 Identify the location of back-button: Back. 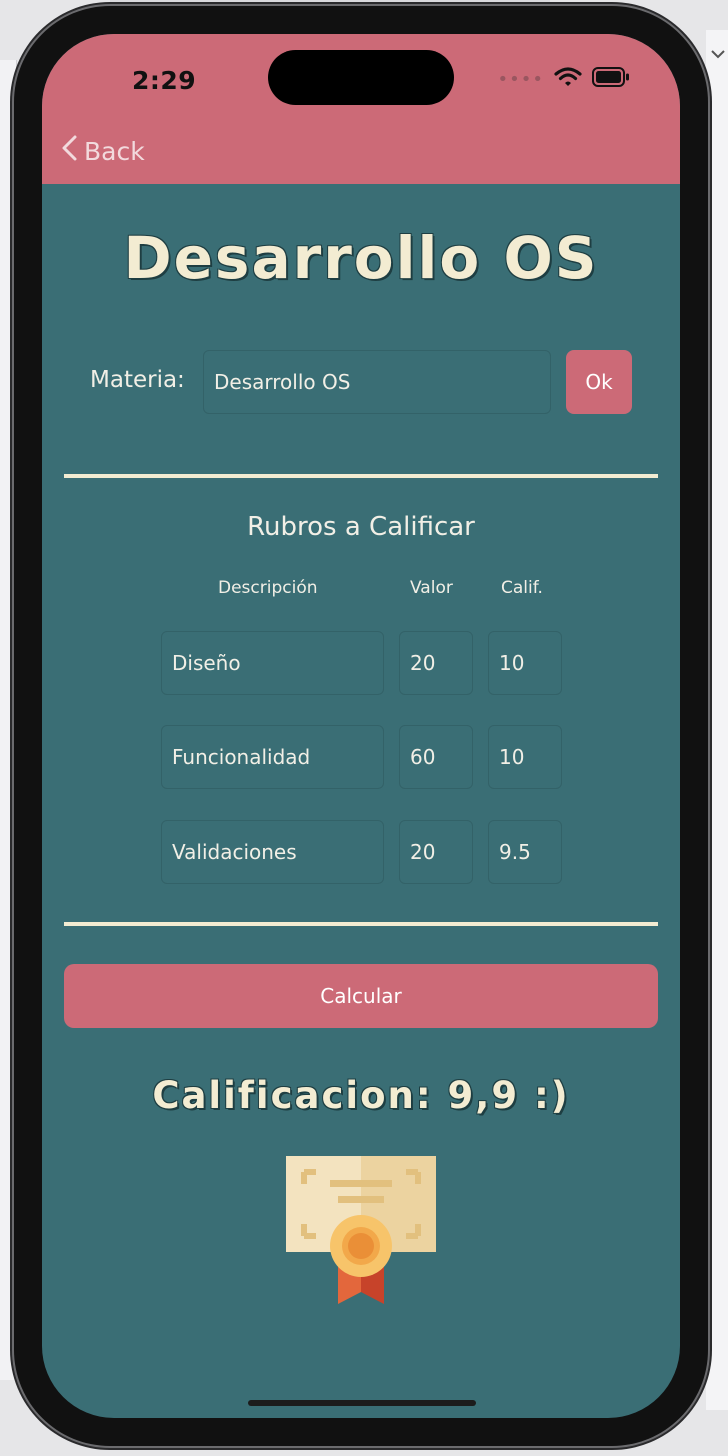
(102, 151).